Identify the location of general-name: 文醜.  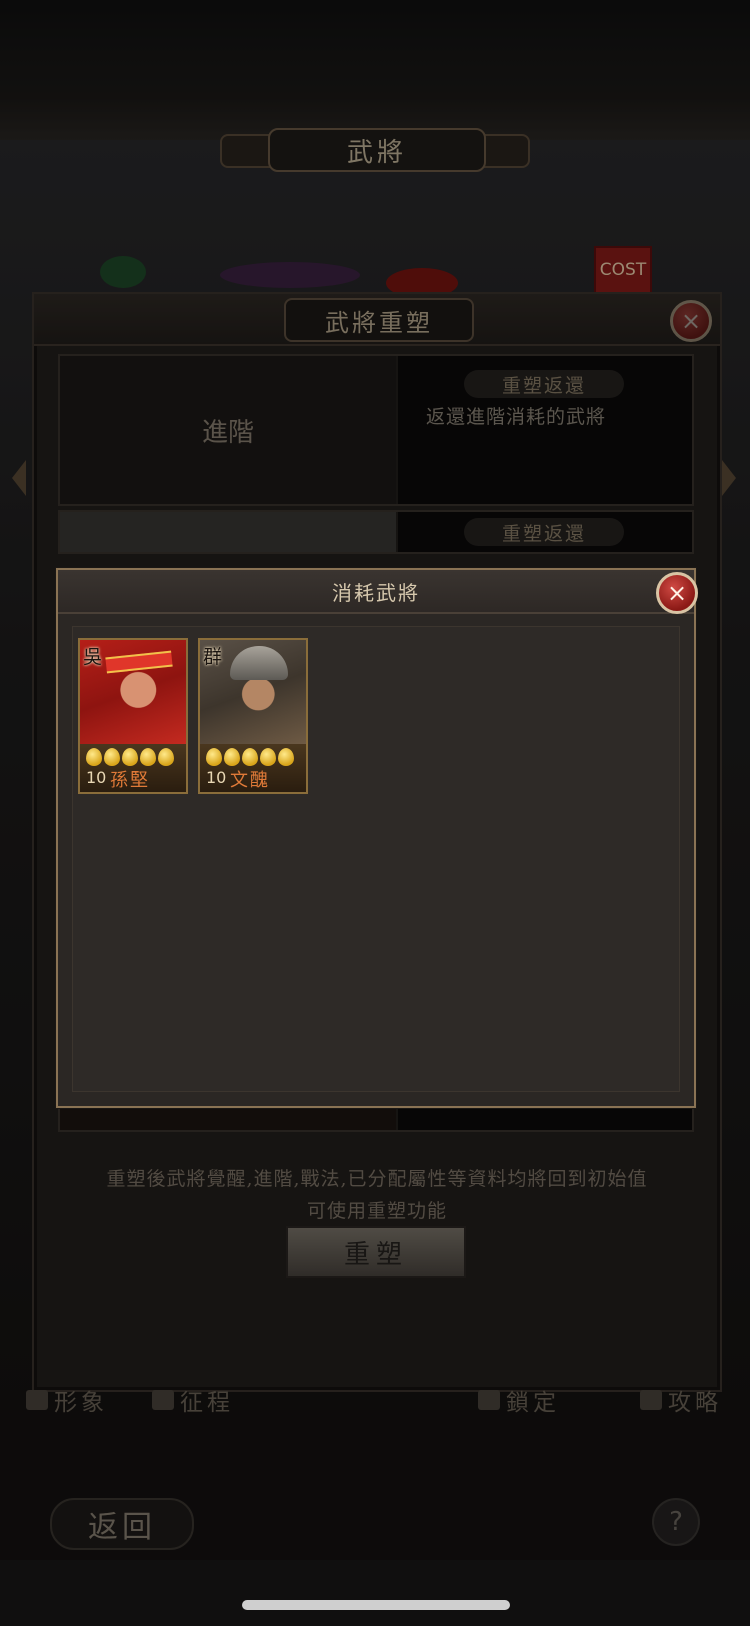
(250, 780).